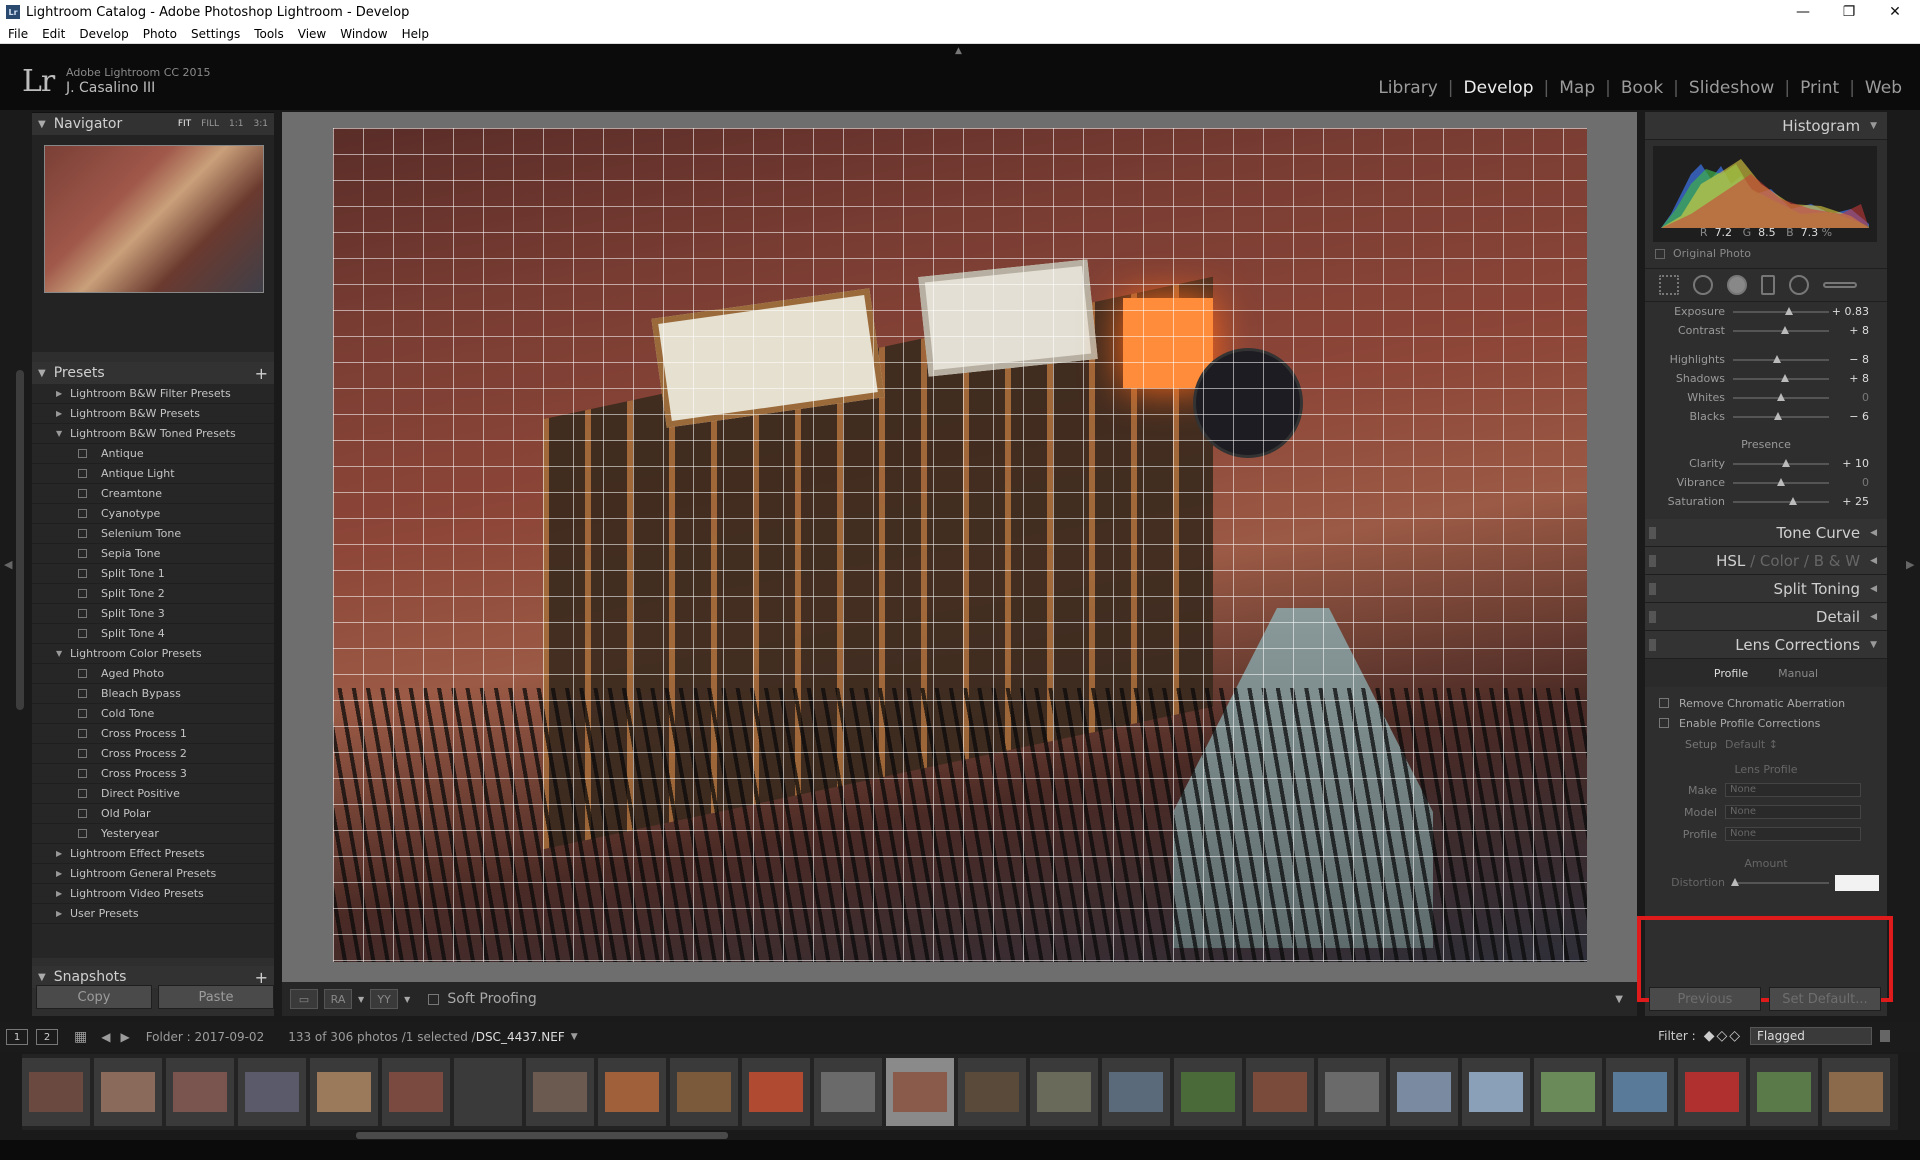  What do you see at coordinates (153, 714) in the screenshot?
I see `preset-item: Cold Tone` at bounding box center [153, 714].